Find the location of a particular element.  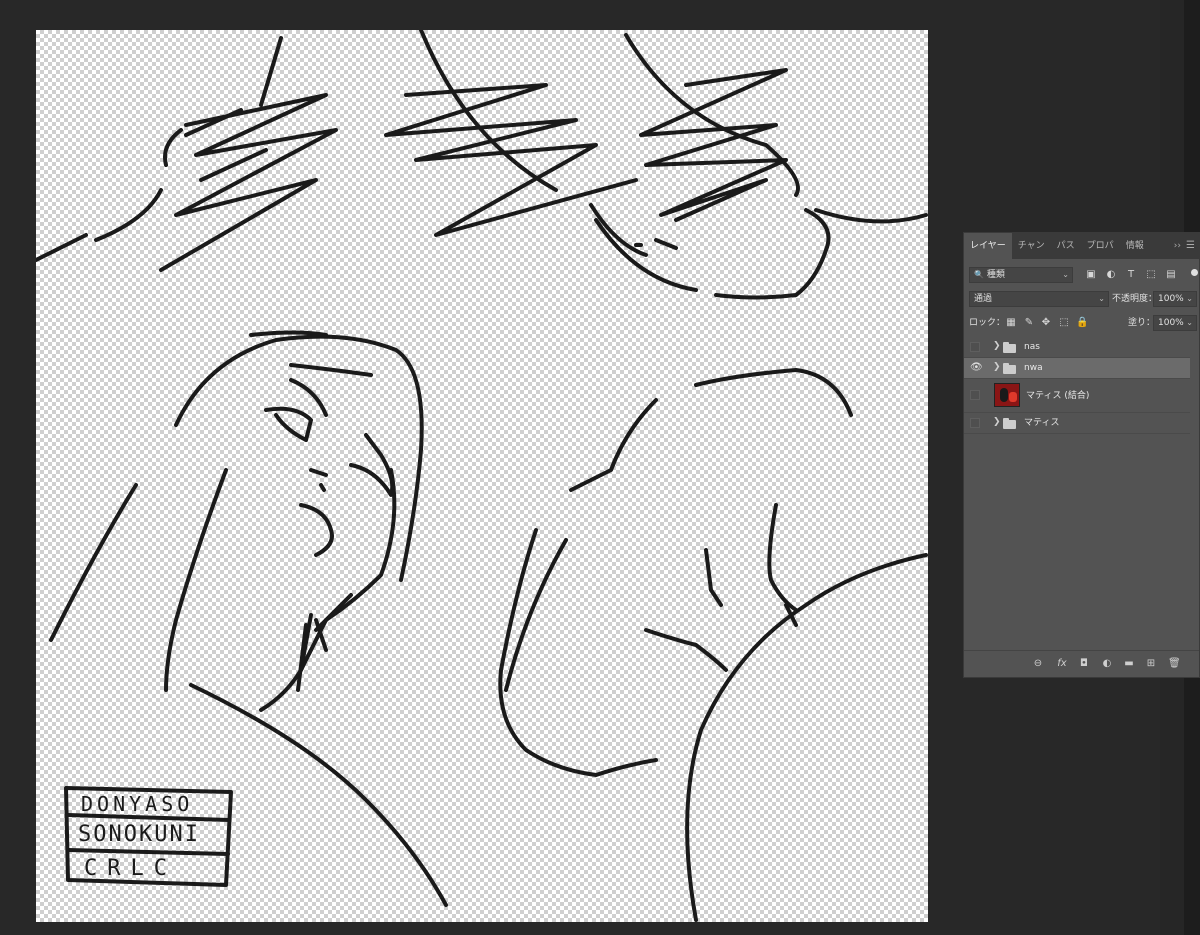

fx-icon: fx is located at coordinates (1062, 664).